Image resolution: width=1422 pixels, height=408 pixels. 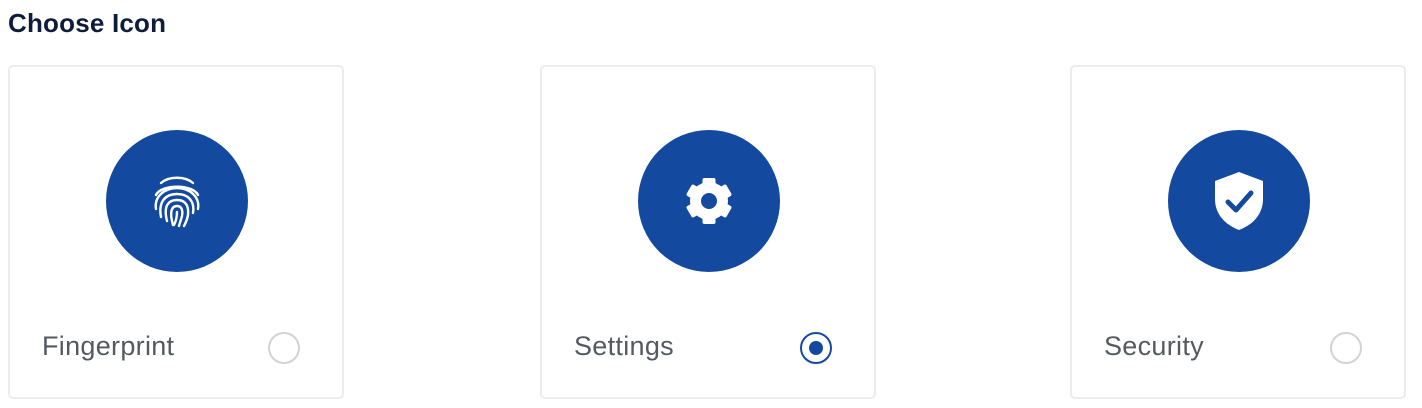 I want to click on shield-check-icon, so click(x=1239, y=201).